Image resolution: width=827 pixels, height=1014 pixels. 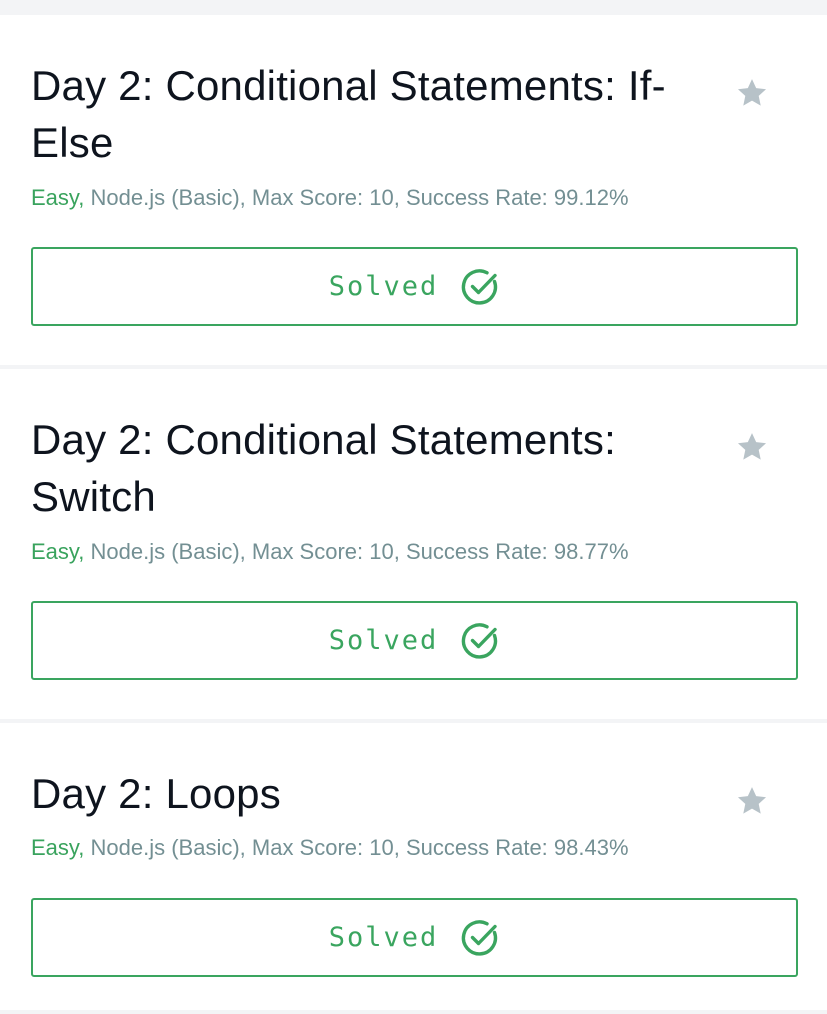 I want to click on challenge-title-line-1: Day 2: Conditional Statements: If-, so click(x=348, y=85).